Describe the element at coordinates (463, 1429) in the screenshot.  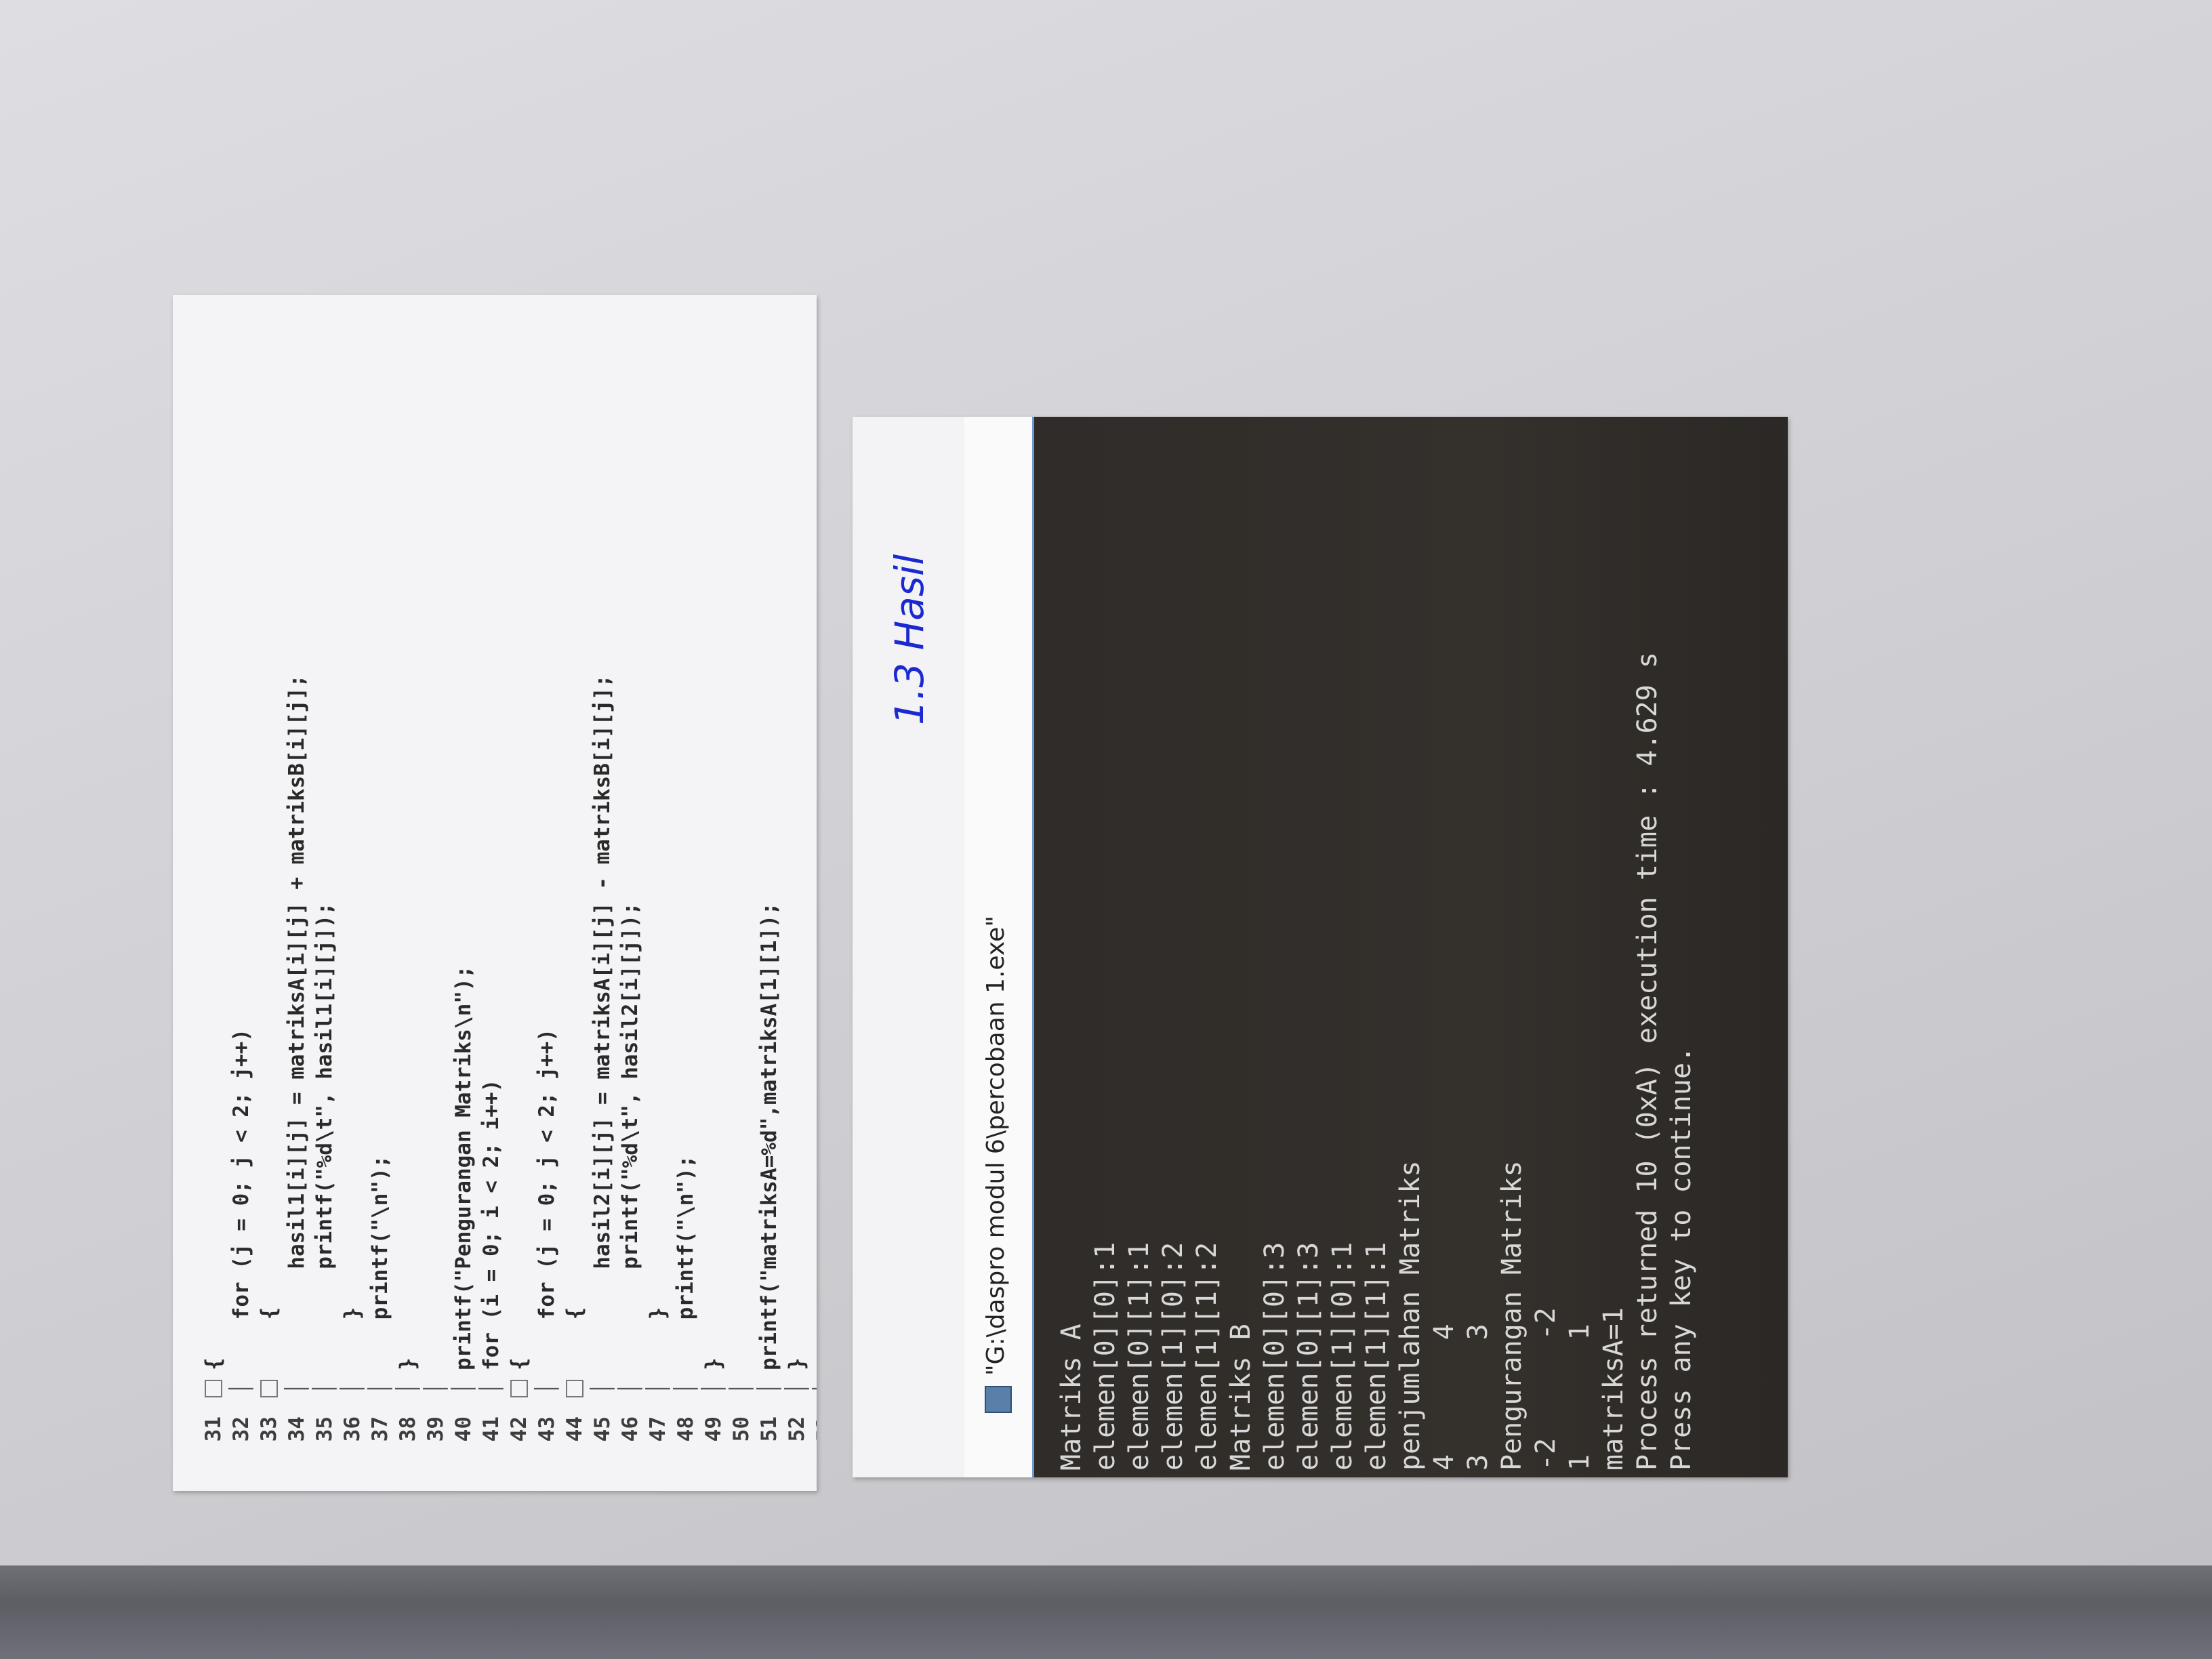
I see `line-number: 40` at that location.